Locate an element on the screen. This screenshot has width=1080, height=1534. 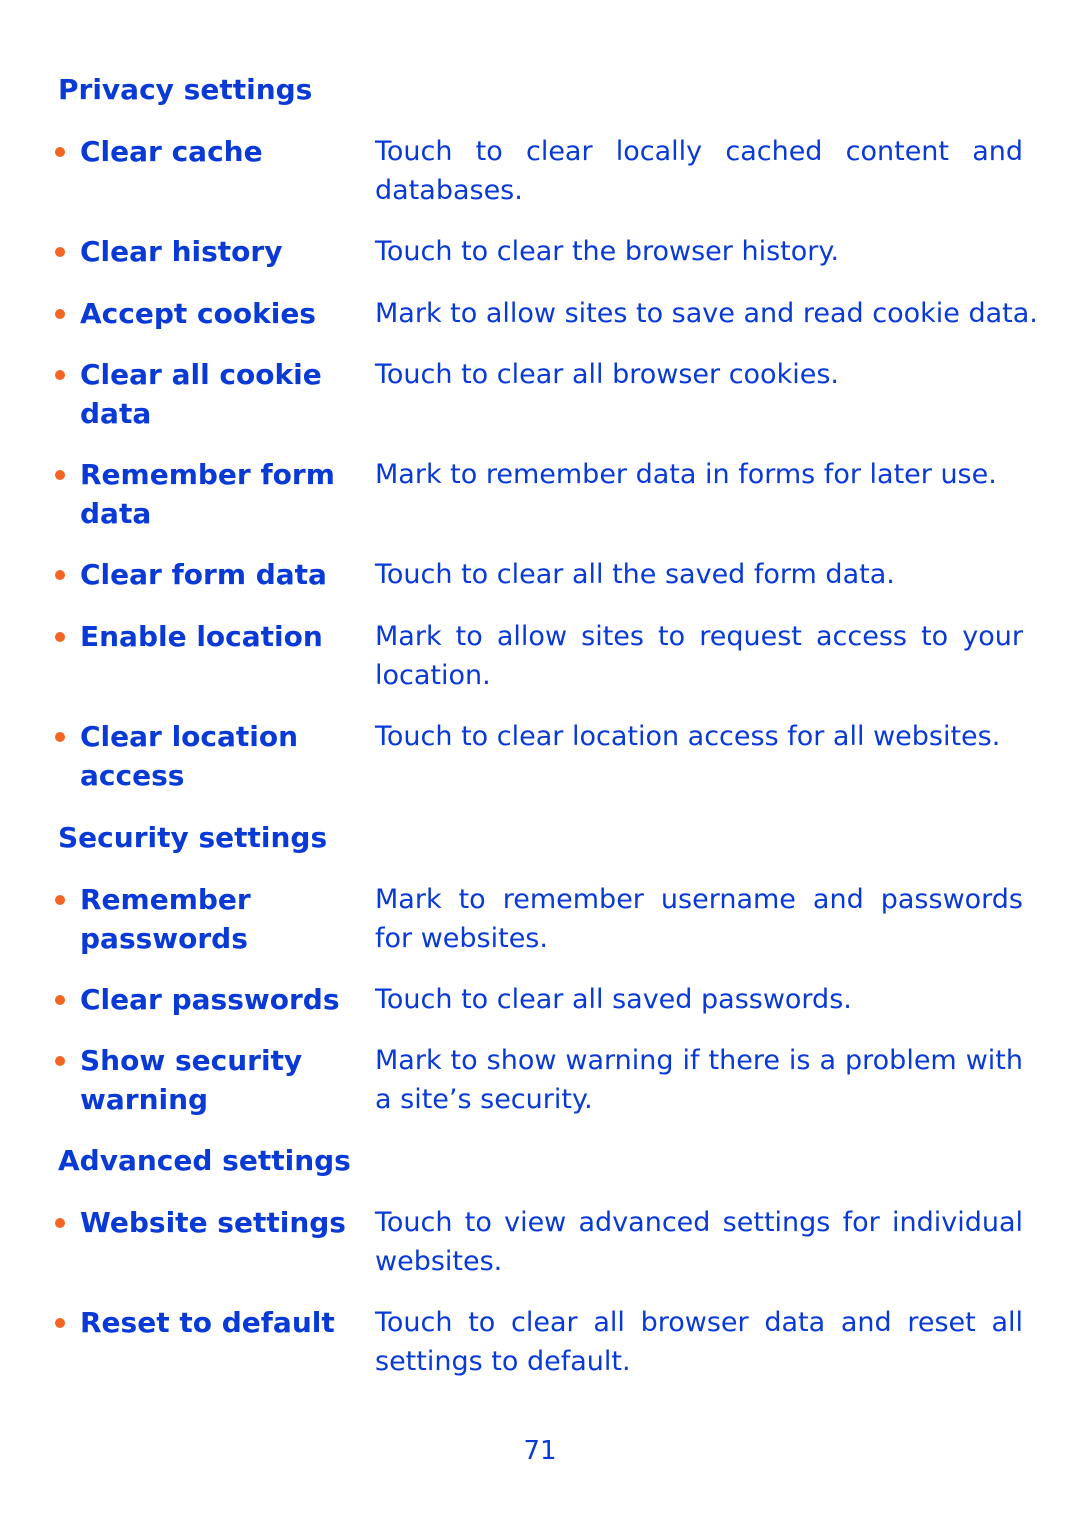
setting-term: Remember form data is located at coordinates (207, 494).